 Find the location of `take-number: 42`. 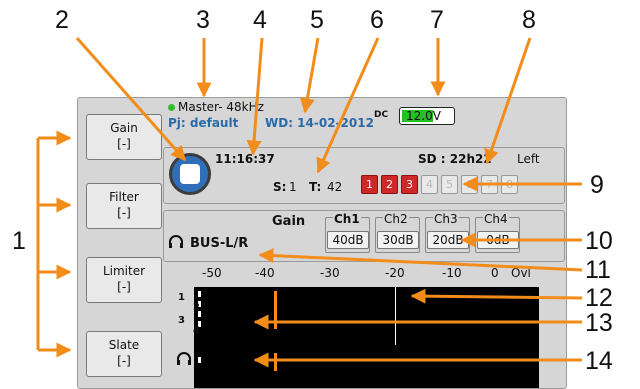

take-number: 42 is located at coordinates (334, 187).